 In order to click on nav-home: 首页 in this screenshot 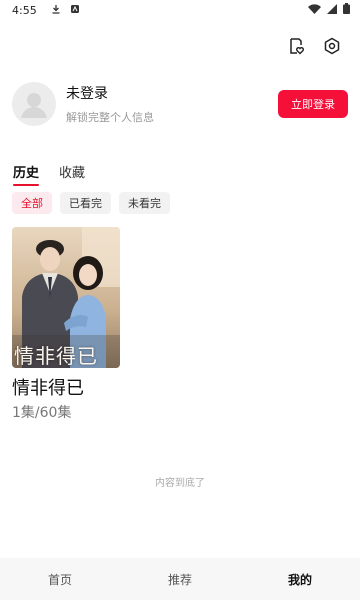, I will do `click(60, 579)`.